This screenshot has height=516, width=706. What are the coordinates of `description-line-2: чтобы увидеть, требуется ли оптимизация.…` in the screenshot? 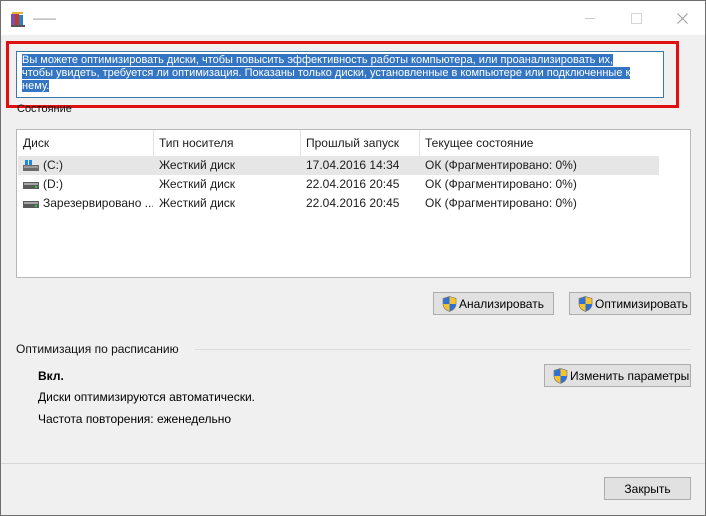 It's located at (326, 73).